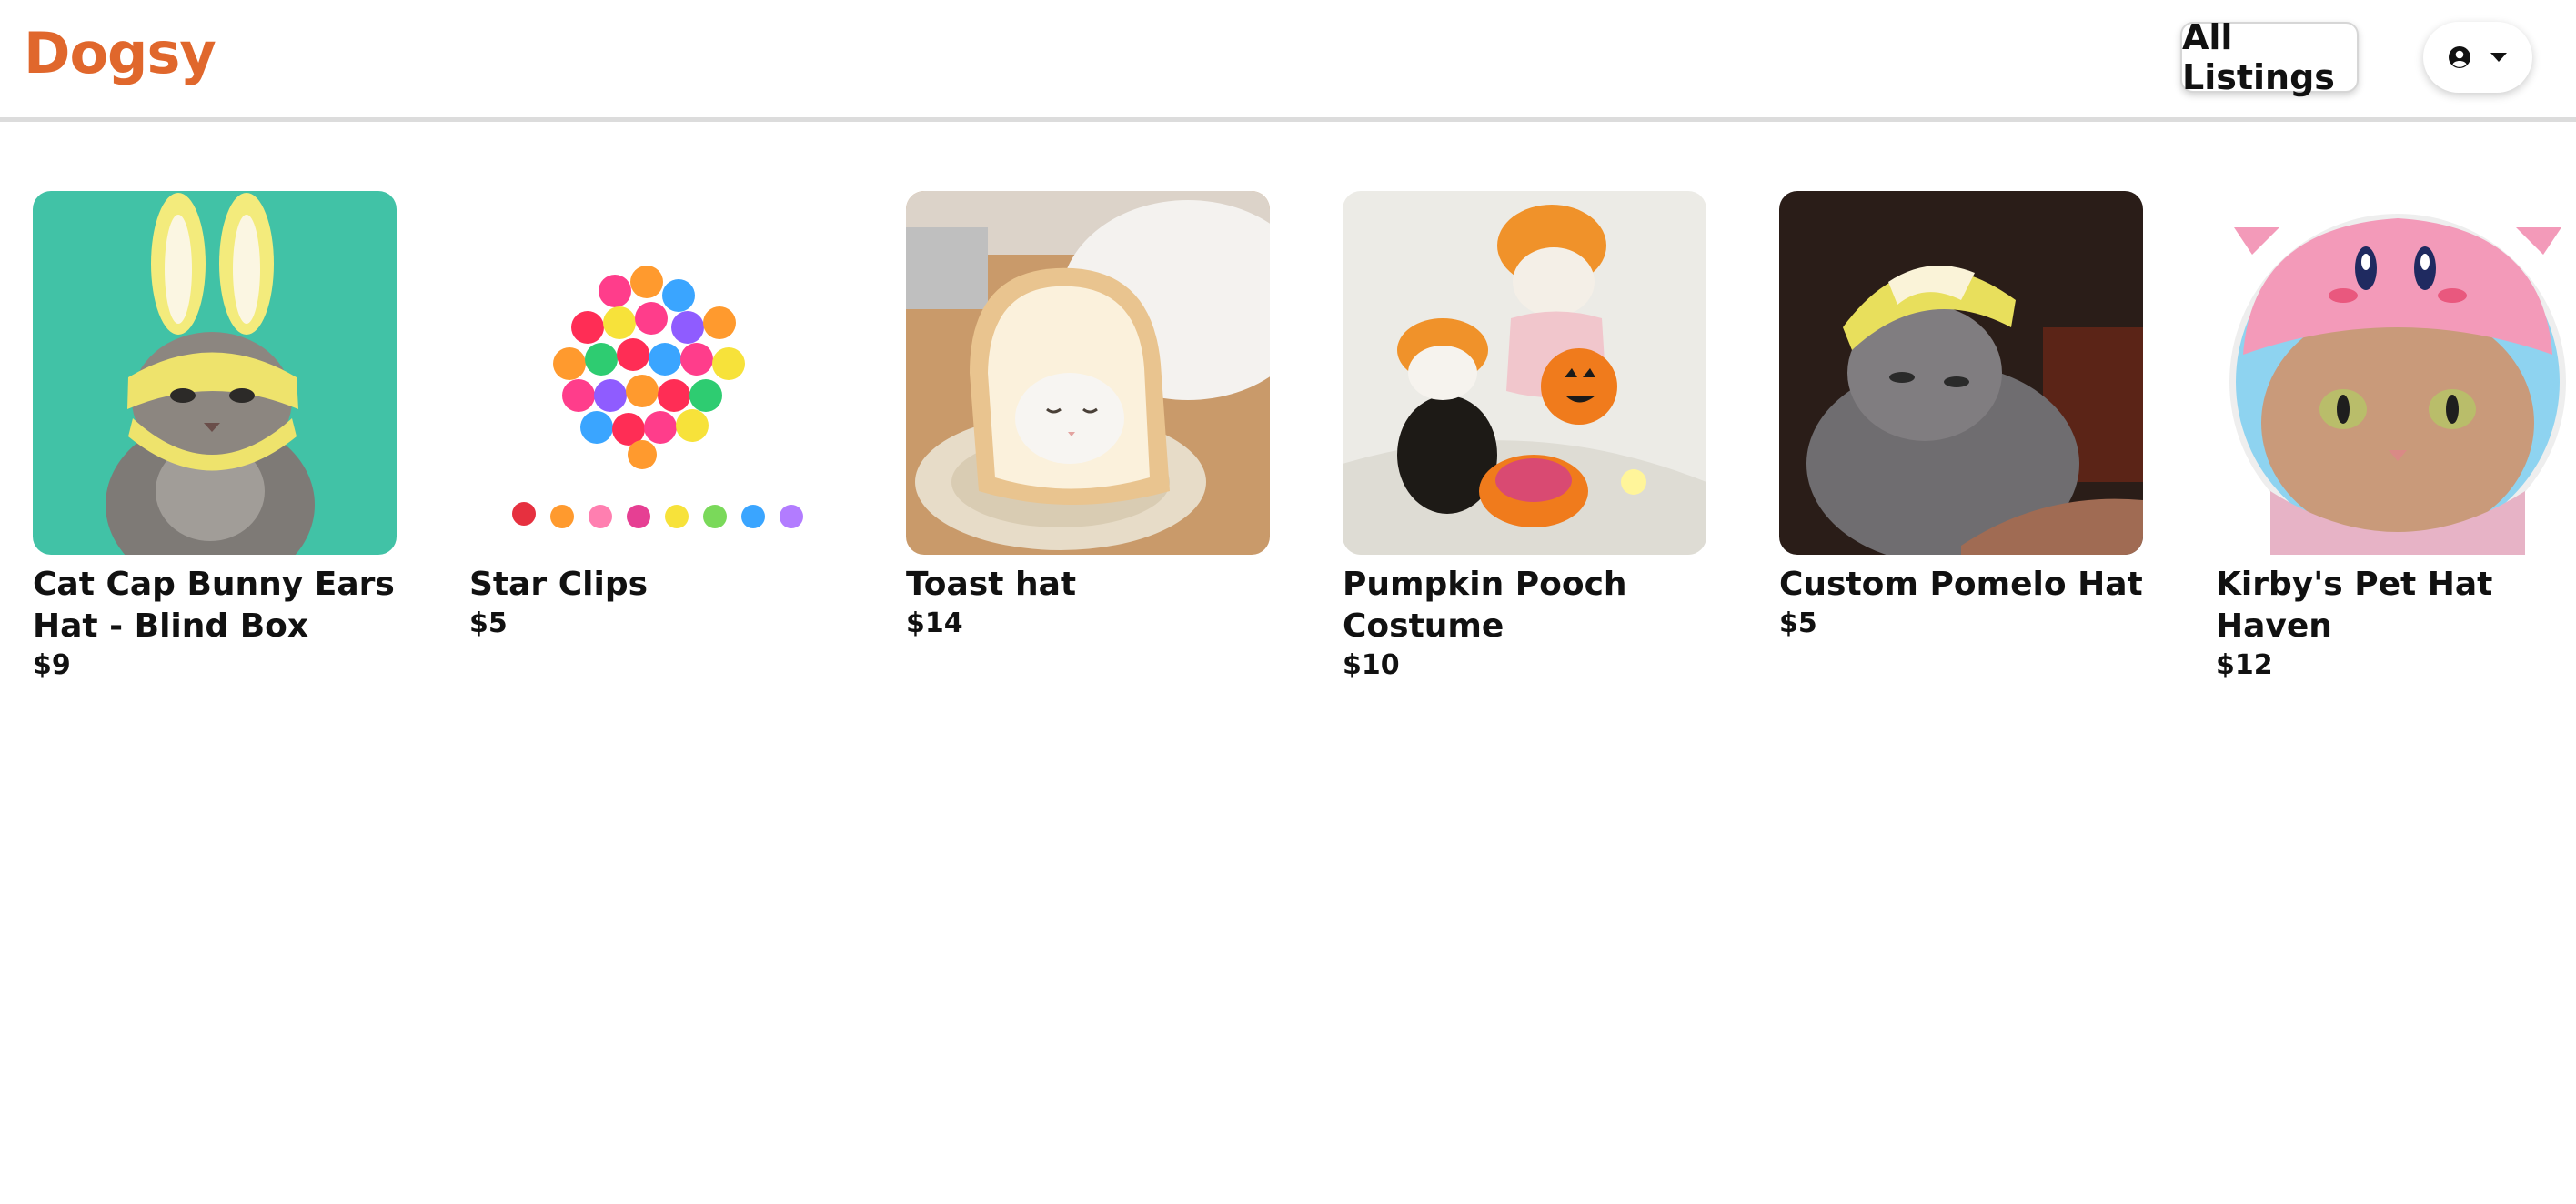  I want to click on listing-price: $12, so click(2244, 665).